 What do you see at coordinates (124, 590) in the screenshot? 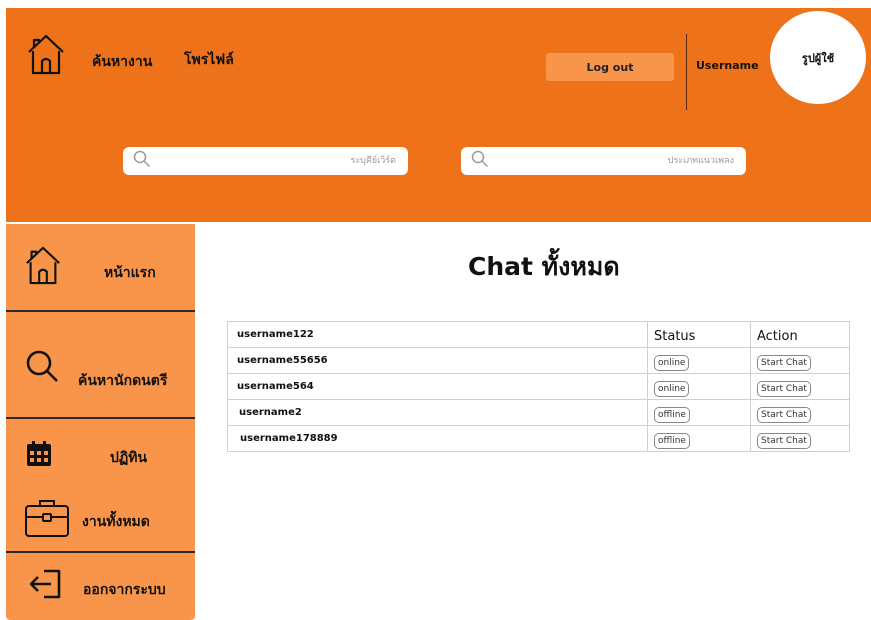
I see `sidebar-item-label: ออกจากระบบ` at bounding box center [124, 590].